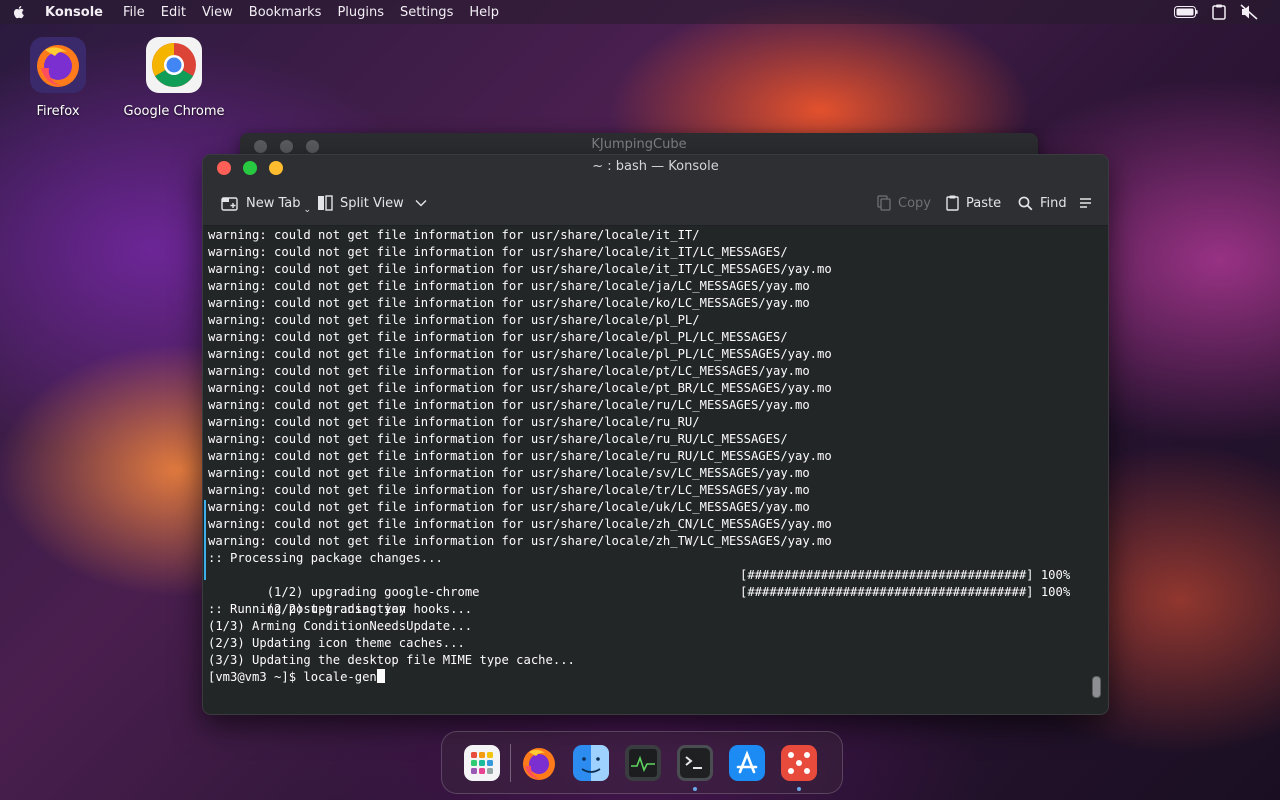 This screenshot has height=800, width=1280. I want to click on split-view-button: Split View, so click(372, 203).